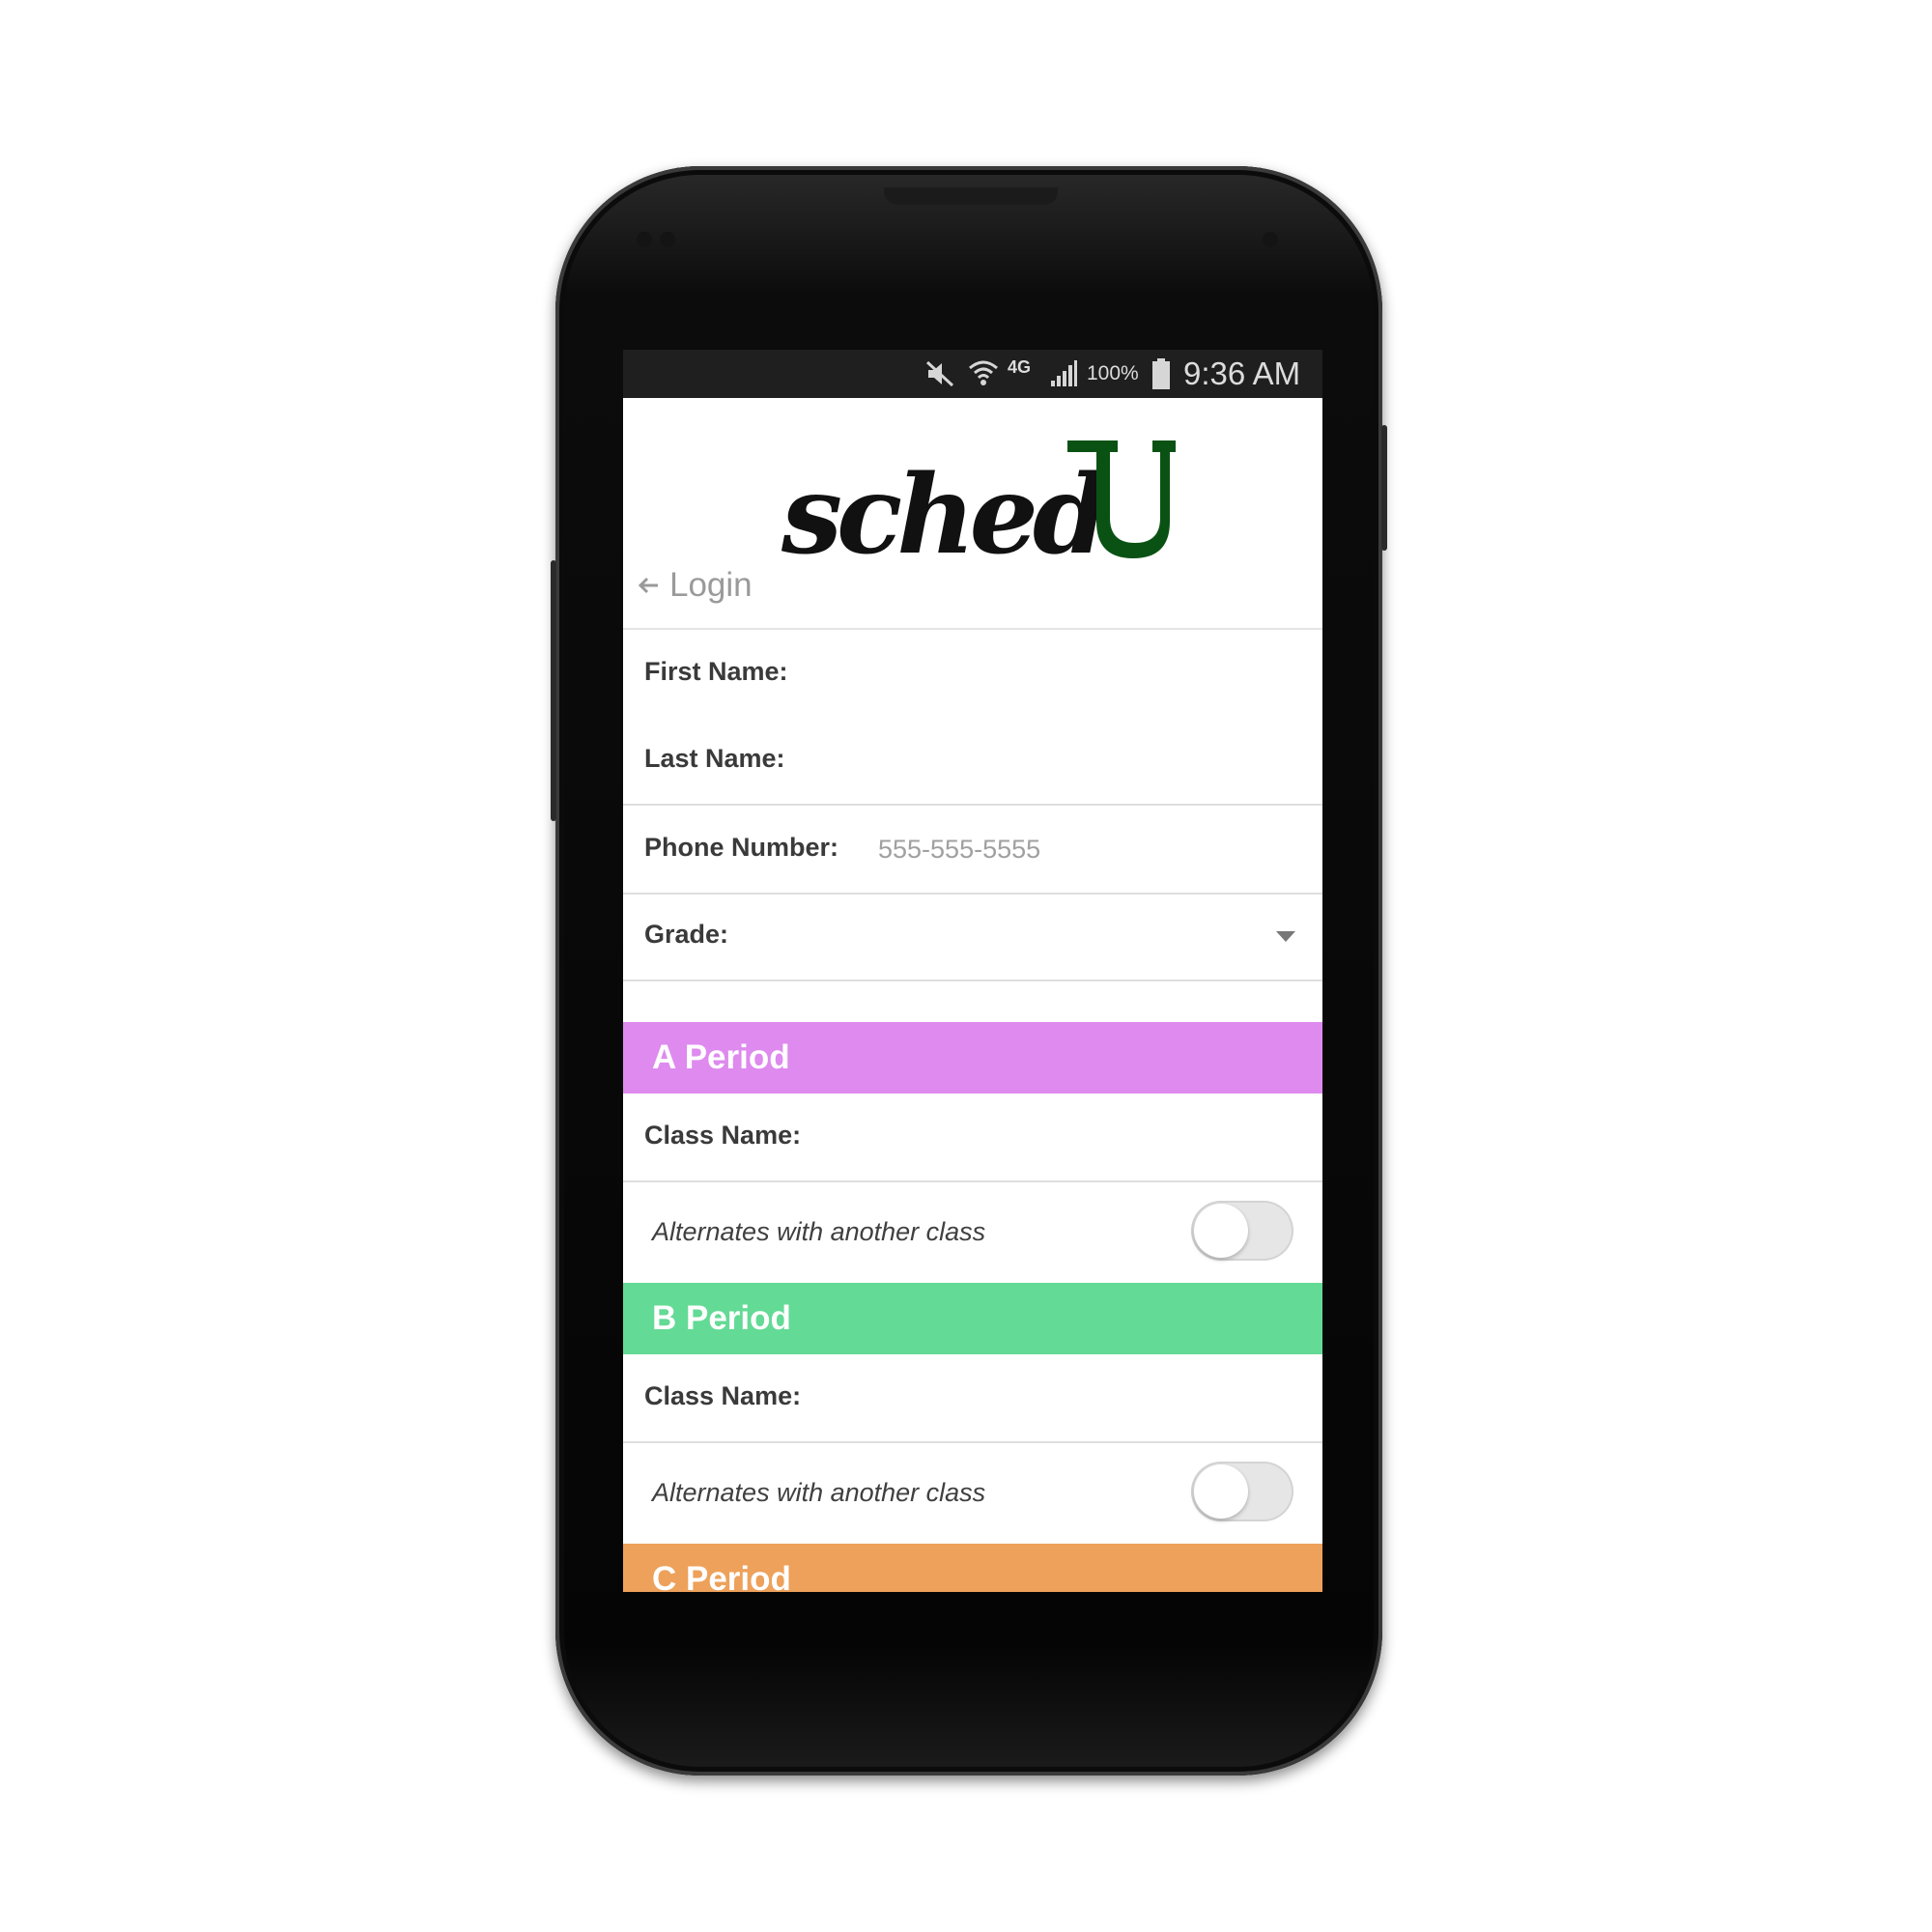 The height and width of the screenshot is (1932, 1932). What do you see at coordinates (1085, 849) in the screenshot?
I see `phone-number-input` at bounding box center [1085, 849].